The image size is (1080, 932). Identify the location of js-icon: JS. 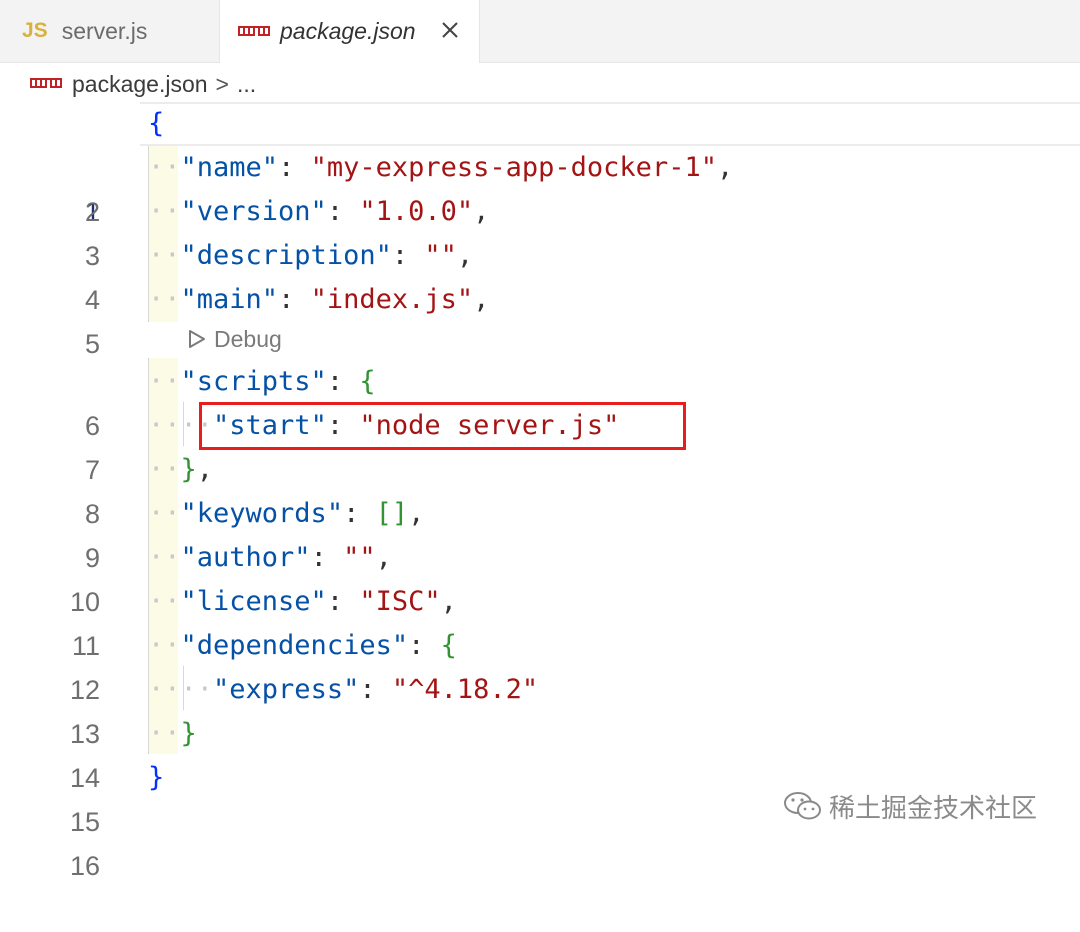
(35, 30).